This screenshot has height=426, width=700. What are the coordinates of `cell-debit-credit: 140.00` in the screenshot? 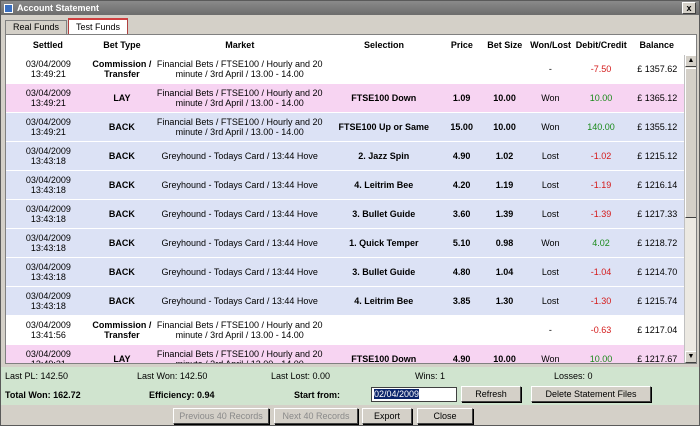 It's located at (601, 127).